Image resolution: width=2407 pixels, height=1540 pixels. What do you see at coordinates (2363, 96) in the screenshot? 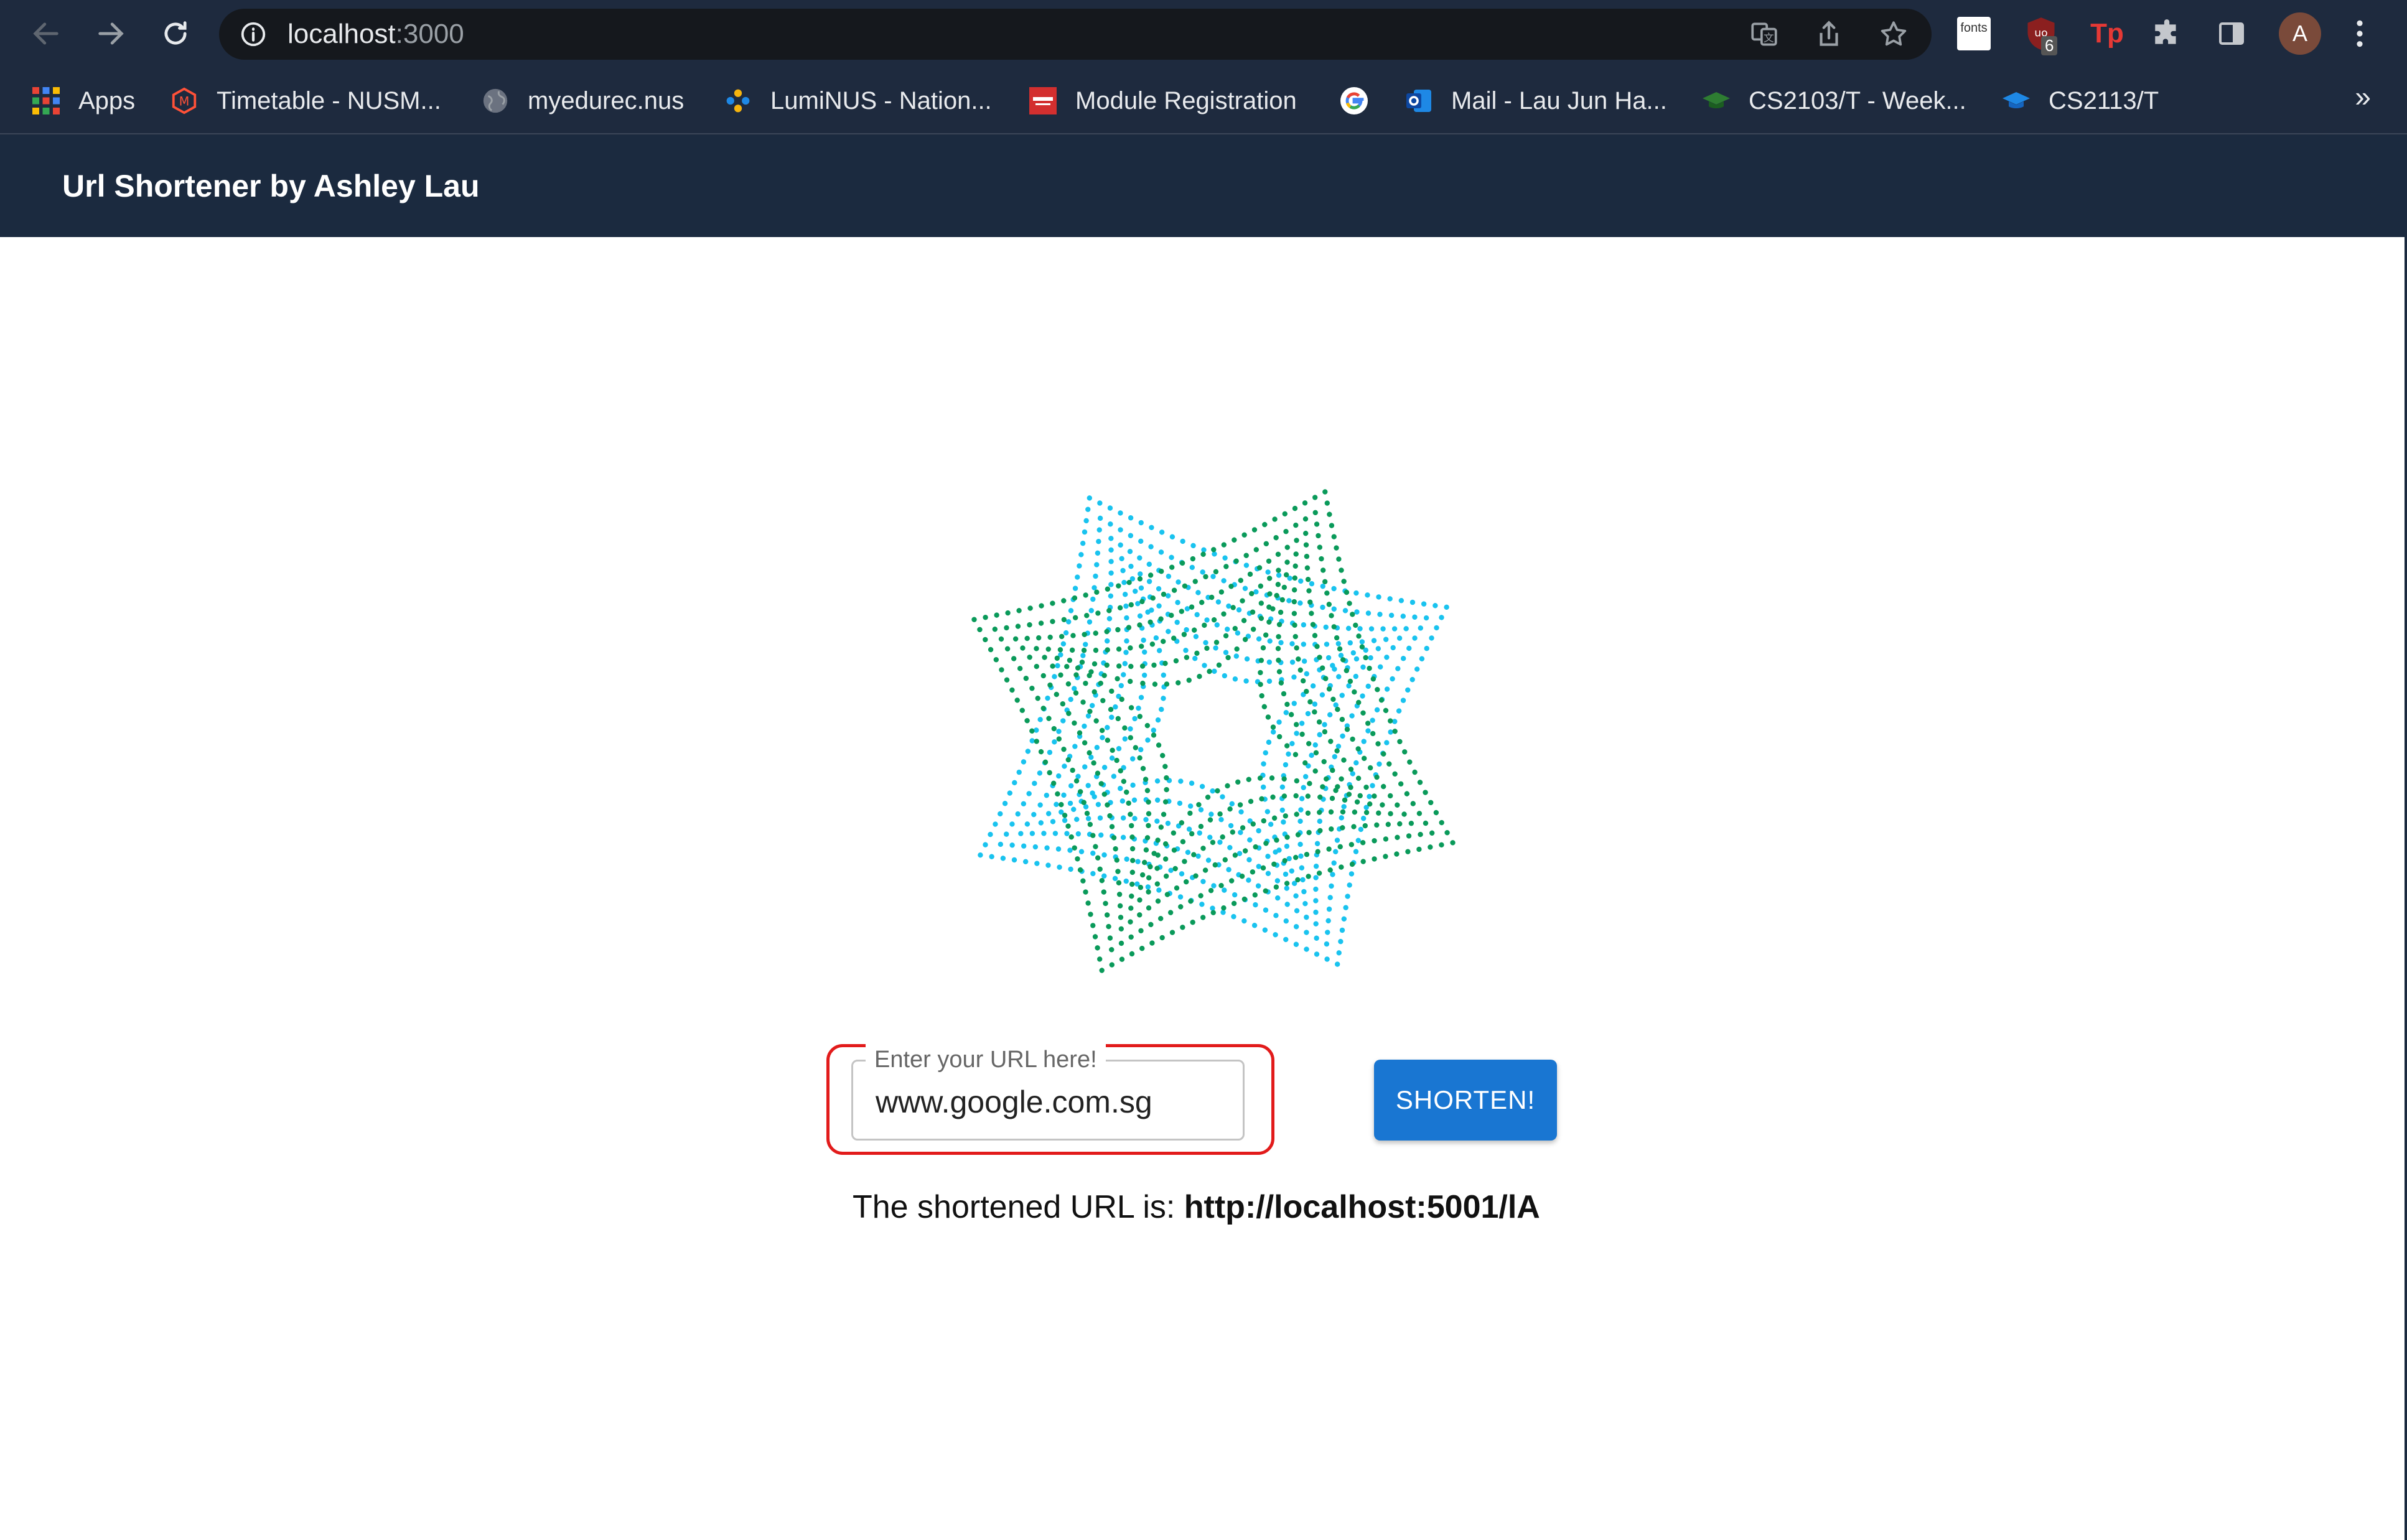
I see `bookmarks-overflow-button: »` at bounding box center [2363, 96].